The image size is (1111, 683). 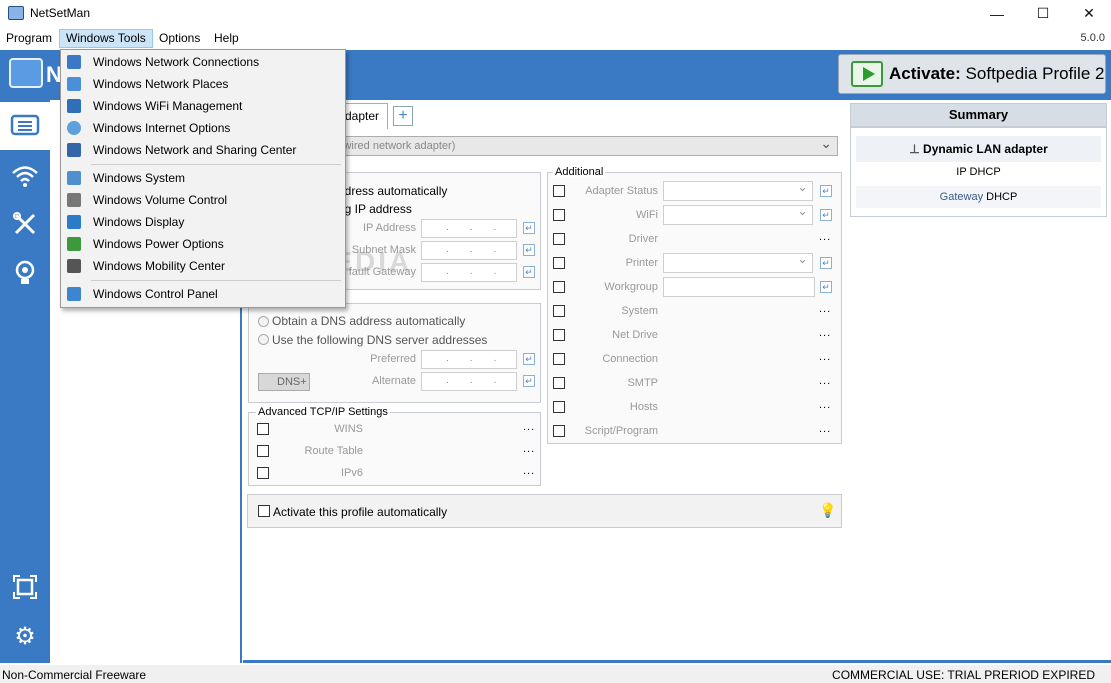 What do you see at coordinates (392, 191) in the screenshot?
I see `ip-auto-option: ddress automatically` at bounding box center [392, 191].